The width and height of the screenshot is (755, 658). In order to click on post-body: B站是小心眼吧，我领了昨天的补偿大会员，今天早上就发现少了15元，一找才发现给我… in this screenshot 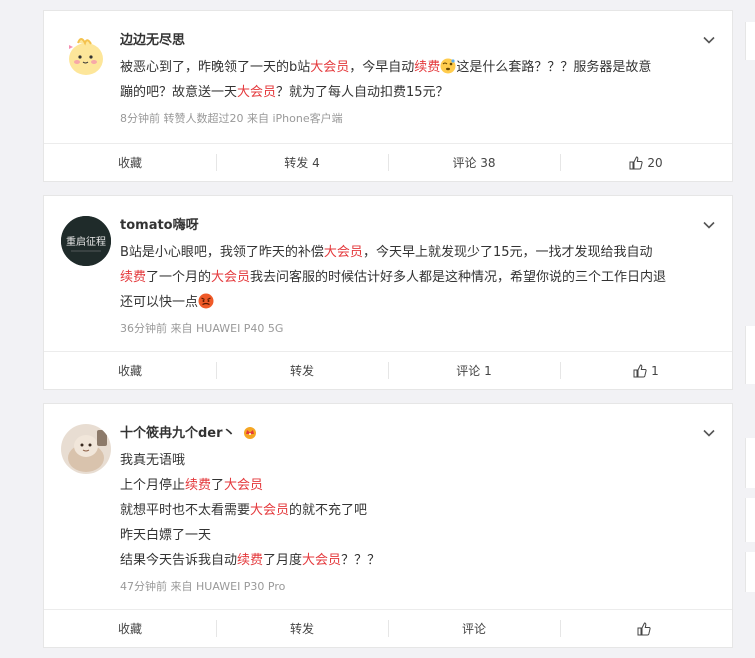, I will do `click(414, 288)`.